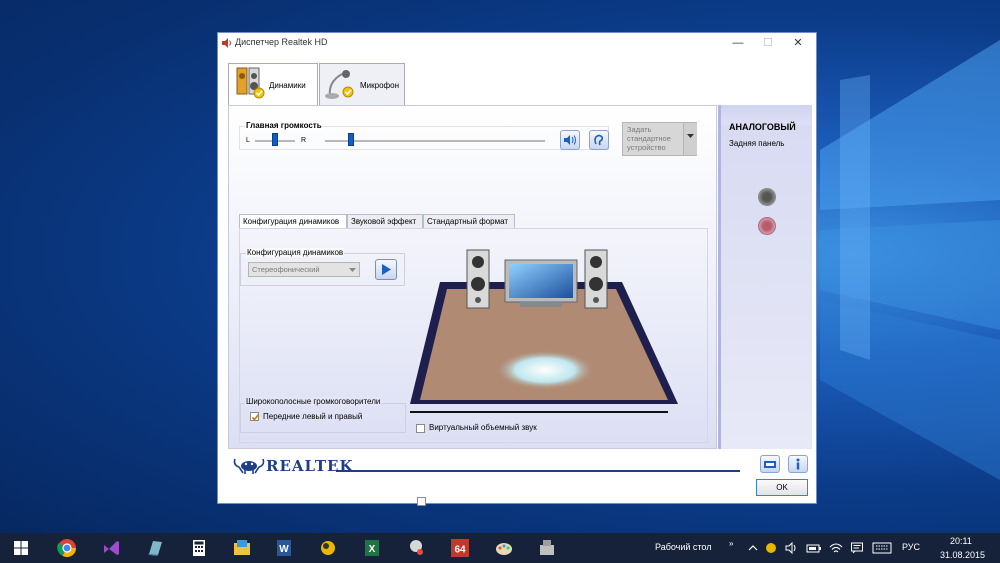  I want to click on chevron-down-icon, so click(352, 270).